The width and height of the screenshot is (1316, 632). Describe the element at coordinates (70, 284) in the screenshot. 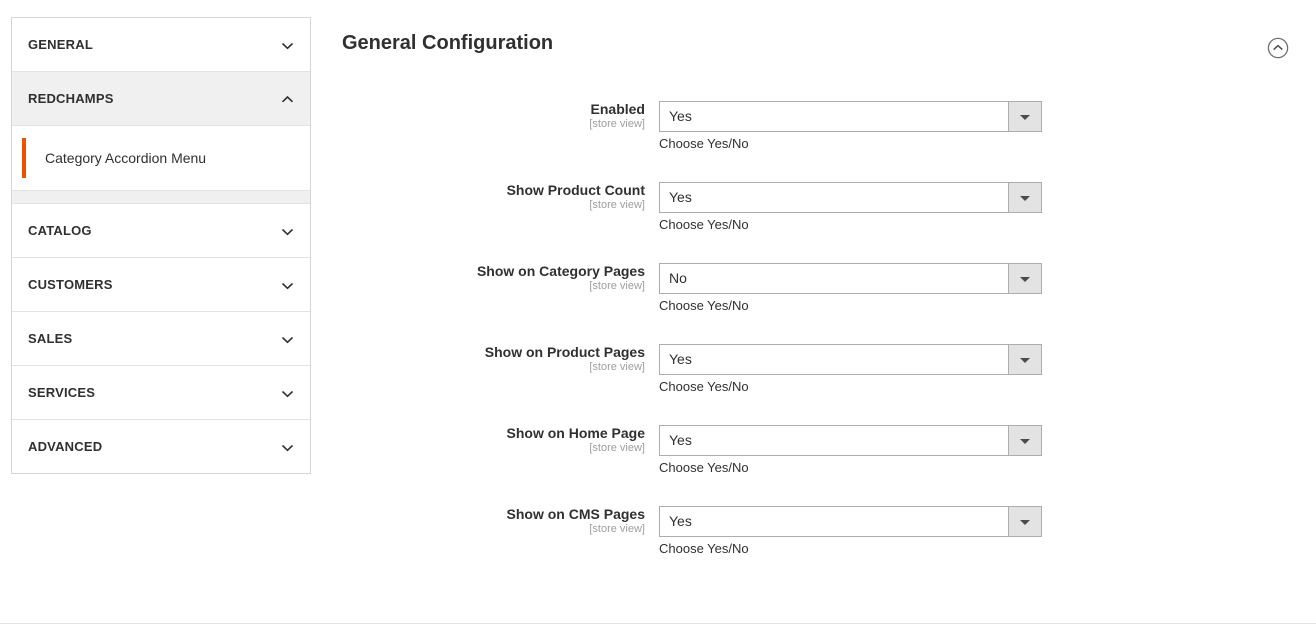

I see `sidebar-section-title: CUSTOMERS` at that location.